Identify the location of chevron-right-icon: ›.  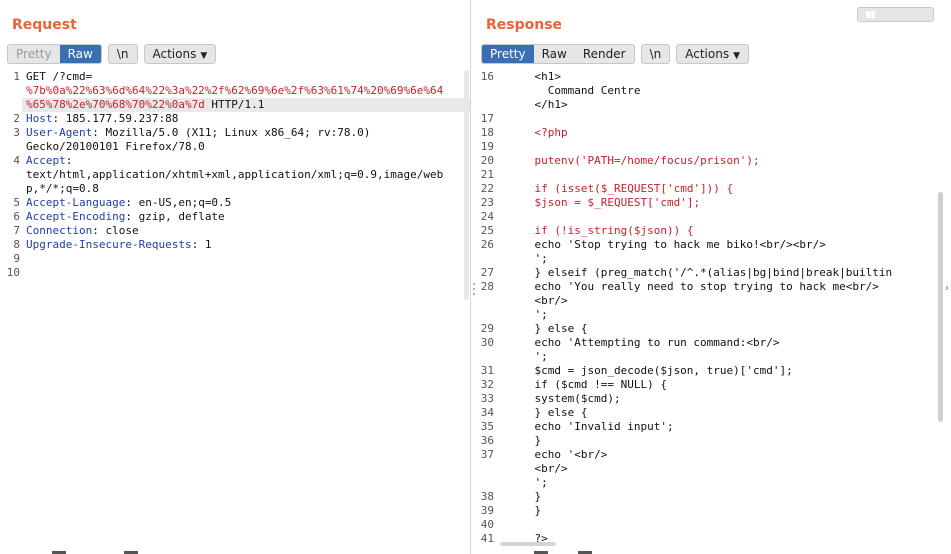
(947, 289).